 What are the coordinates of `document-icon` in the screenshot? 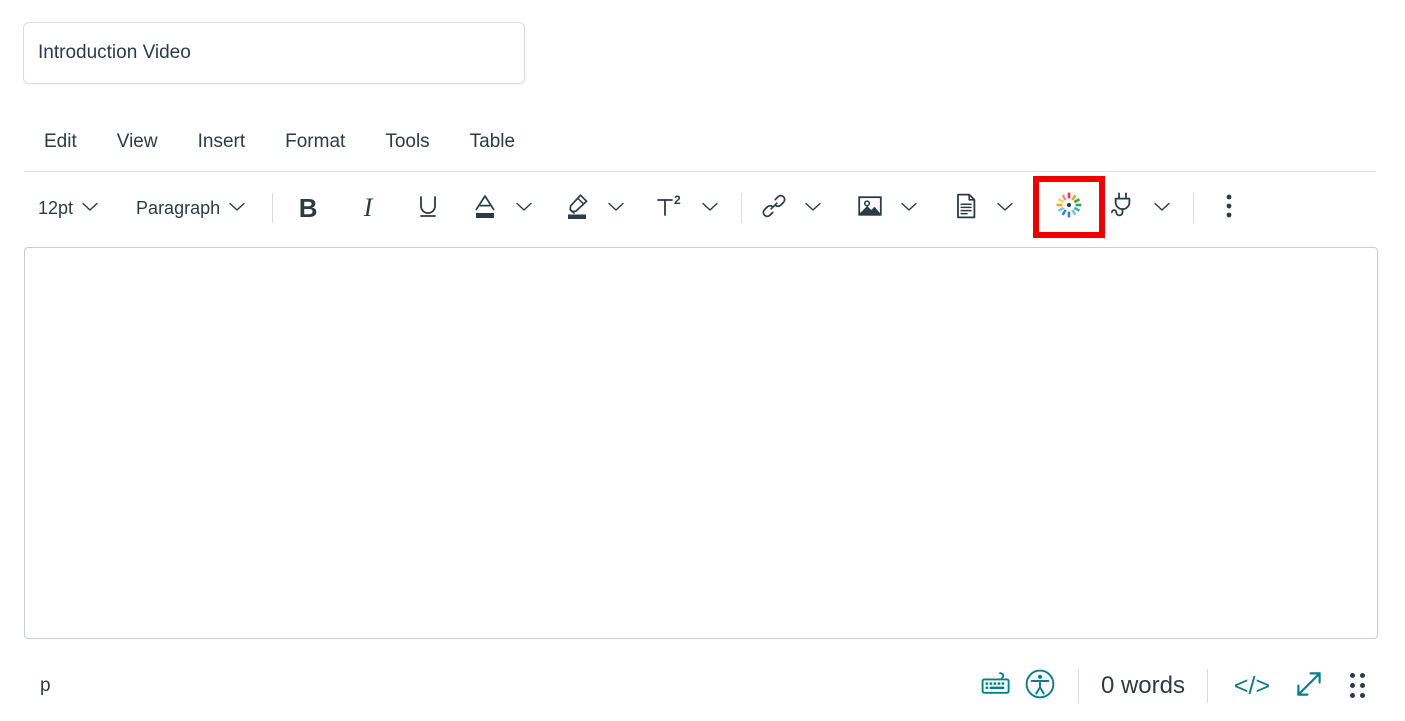 It's located at (966, 208).